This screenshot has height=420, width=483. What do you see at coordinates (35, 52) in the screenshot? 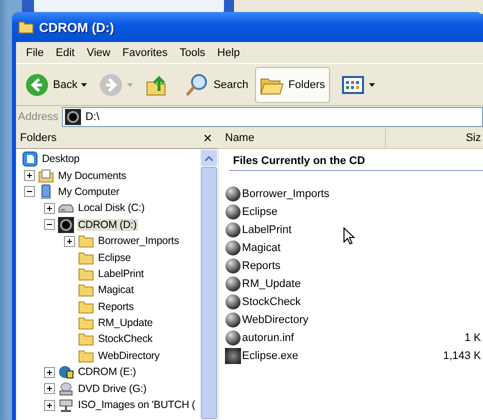
I see `menu-item: File` at bounding box center [35, 52].